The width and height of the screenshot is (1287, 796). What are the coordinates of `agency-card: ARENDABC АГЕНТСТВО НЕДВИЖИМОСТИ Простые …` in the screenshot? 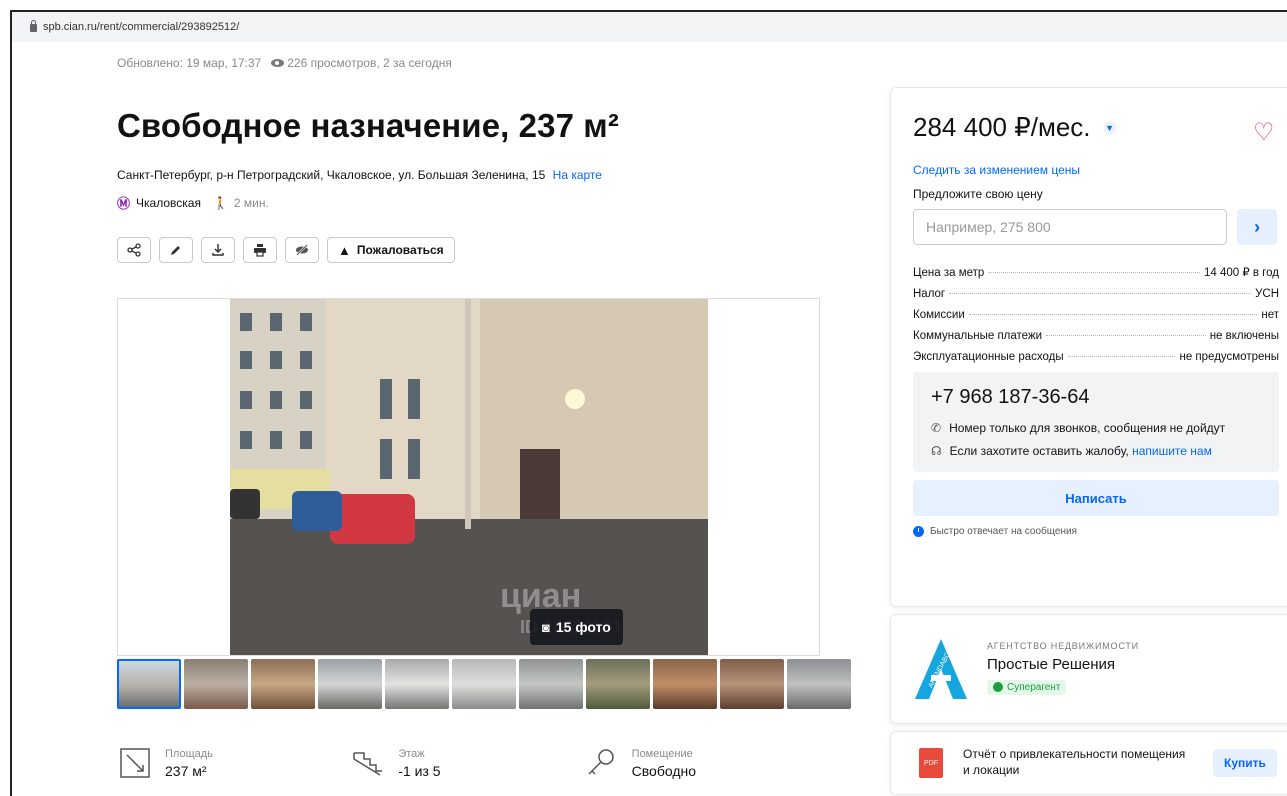 It's located at (1088, 669).